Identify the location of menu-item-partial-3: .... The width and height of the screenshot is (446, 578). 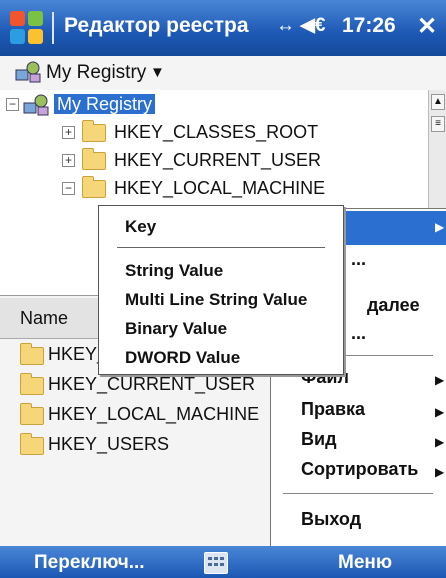
(358, 333).